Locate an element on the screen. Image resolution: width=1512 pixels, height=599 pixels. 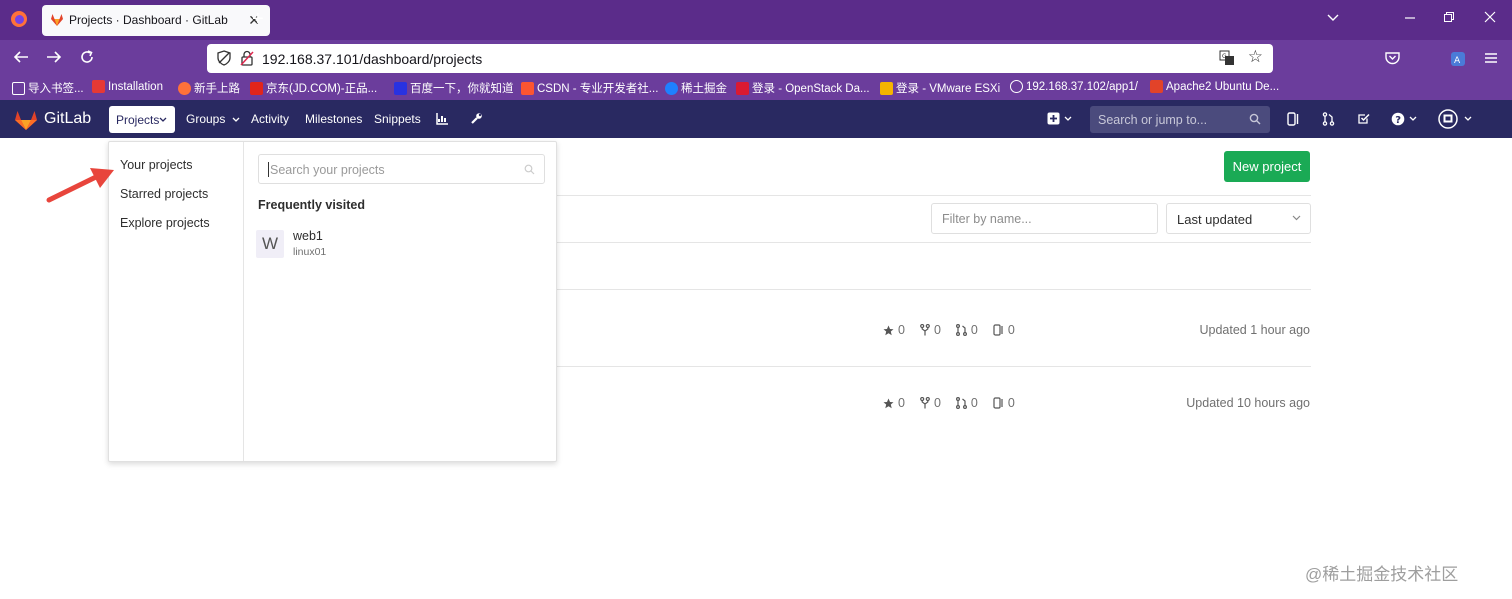
browser-tab-active: Projects · Dashboard · GitLab ✕ is located at coordinates (156, 20).